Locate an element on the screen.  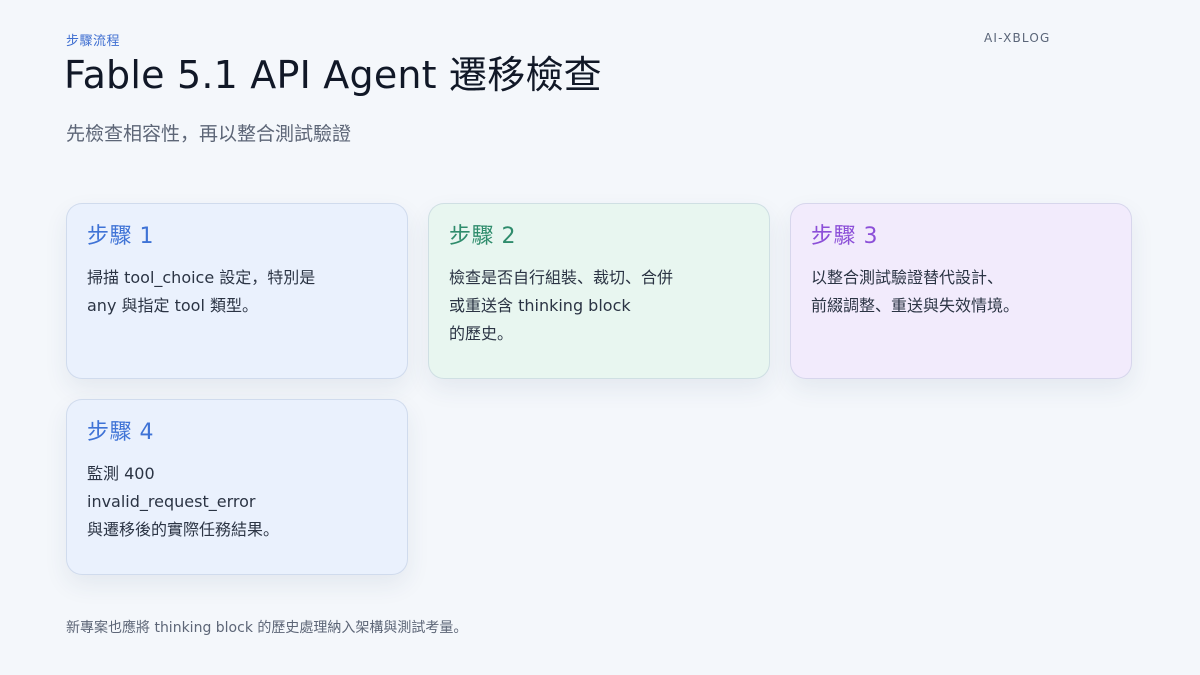
brand-label: AI-XBLOG is located at coordinates (1017, 38).